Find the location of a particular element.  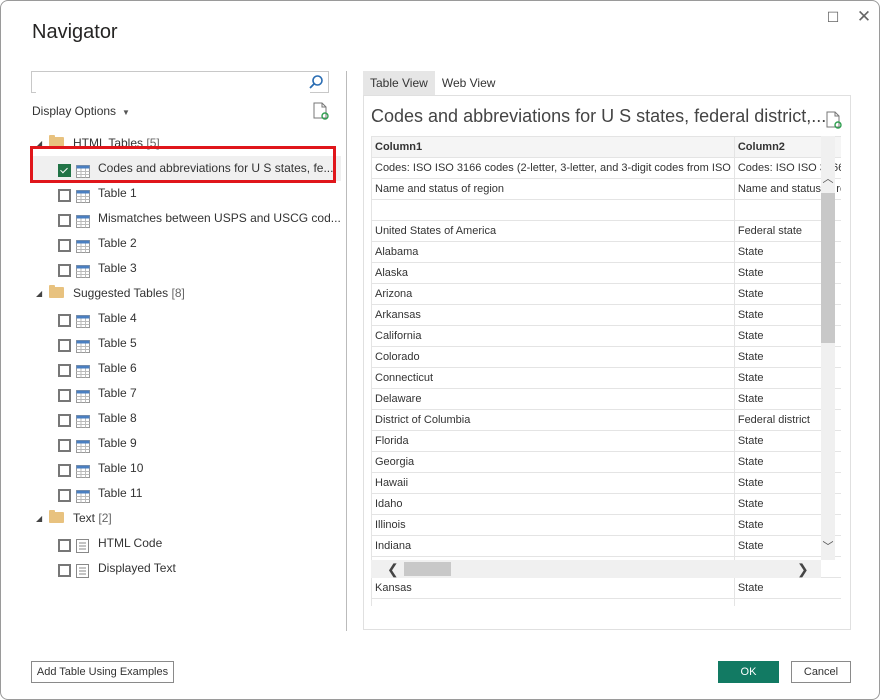

tree-item: Table 11 is located at coordinates (186, 493).